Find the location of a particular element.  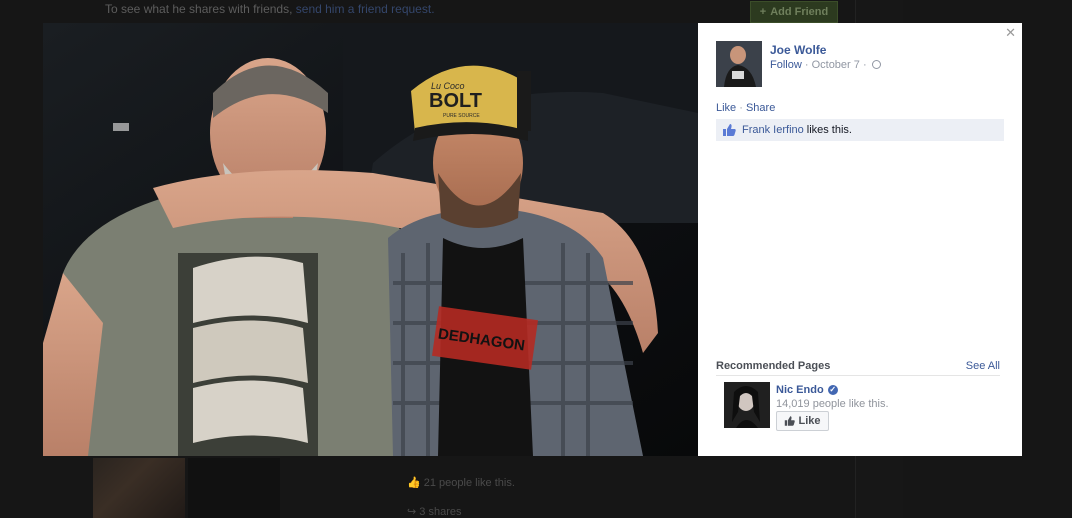

recommended-page-avatar is located at coordinates (747, 405).